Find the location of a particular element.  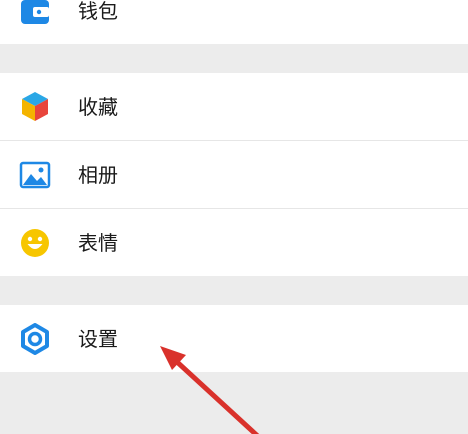

image-icon is located at coordinates (35, 175).